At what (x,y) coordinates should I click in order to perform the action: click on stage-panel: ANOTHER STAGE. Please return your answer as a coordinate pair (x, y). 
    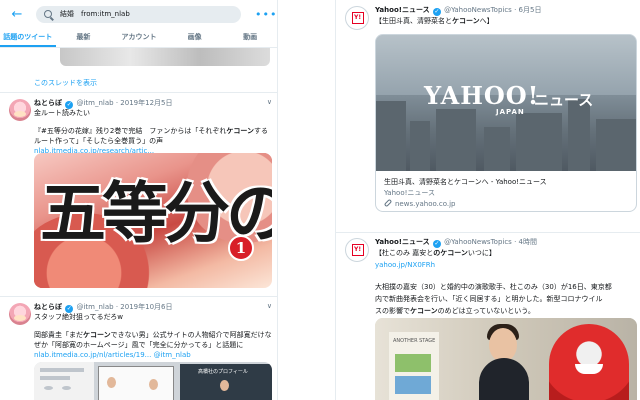
    Looking at the image, I should click on (414, 366).